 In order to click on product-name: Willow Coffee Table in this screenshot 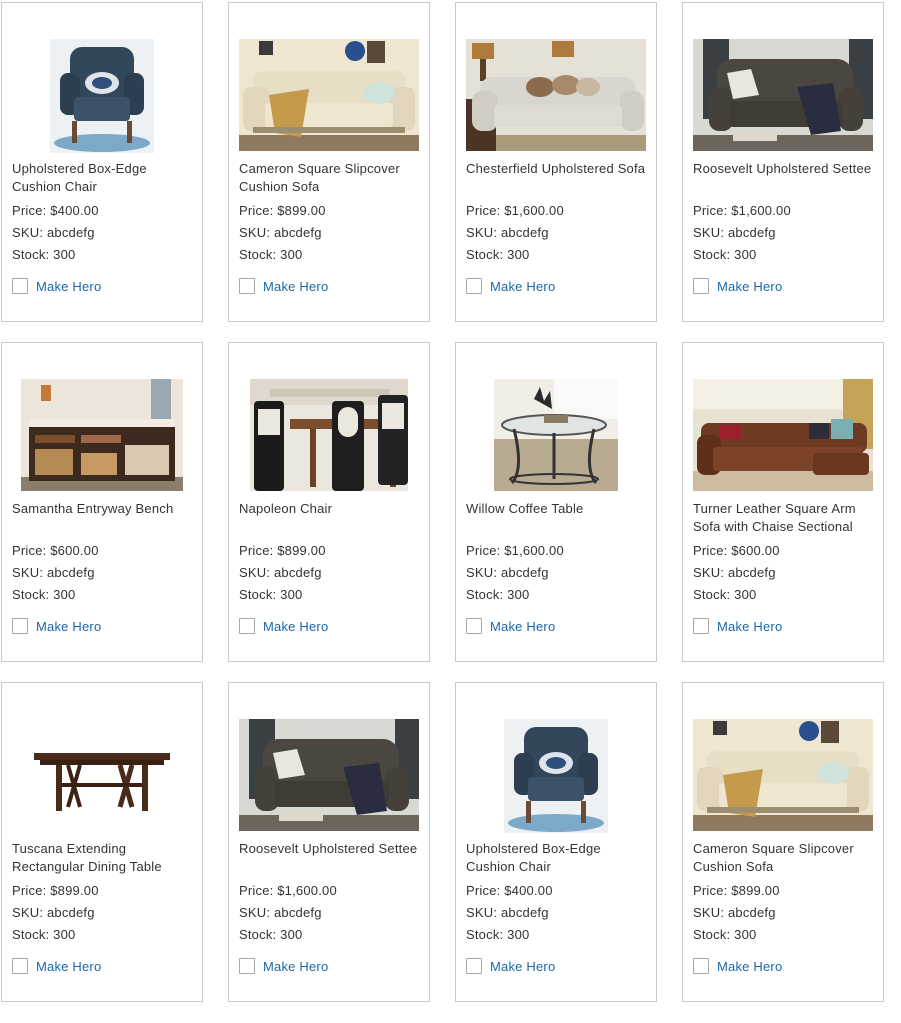, I will do `click(525, 508)`.